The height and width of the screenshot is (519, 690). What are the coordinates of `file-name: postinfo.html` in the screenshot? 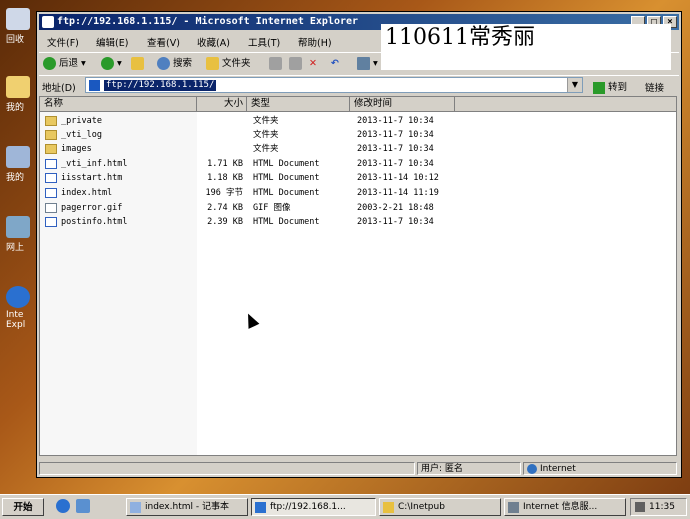 It's located at (94, 222).